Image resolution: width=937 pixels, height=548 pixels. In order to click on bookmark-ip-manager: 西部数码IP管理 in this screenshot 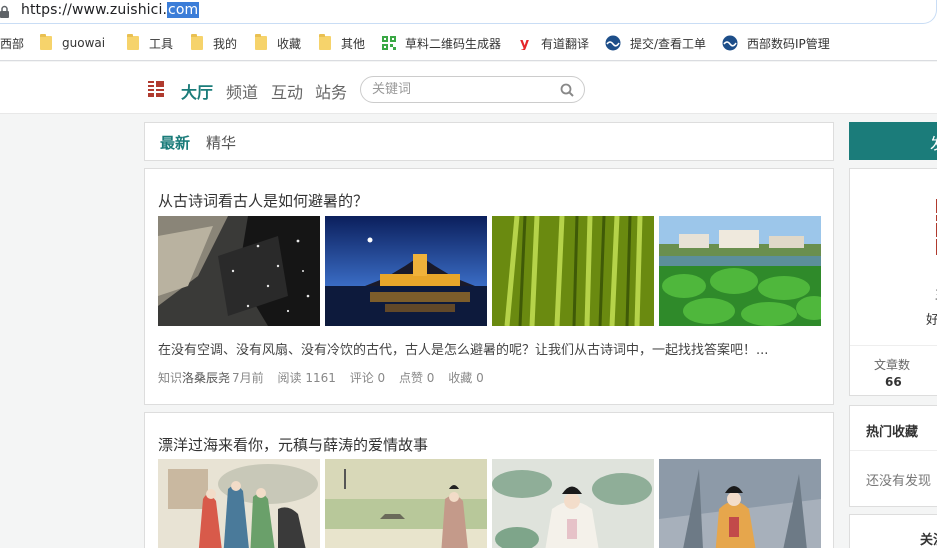, I will do `click(776, 43)`.